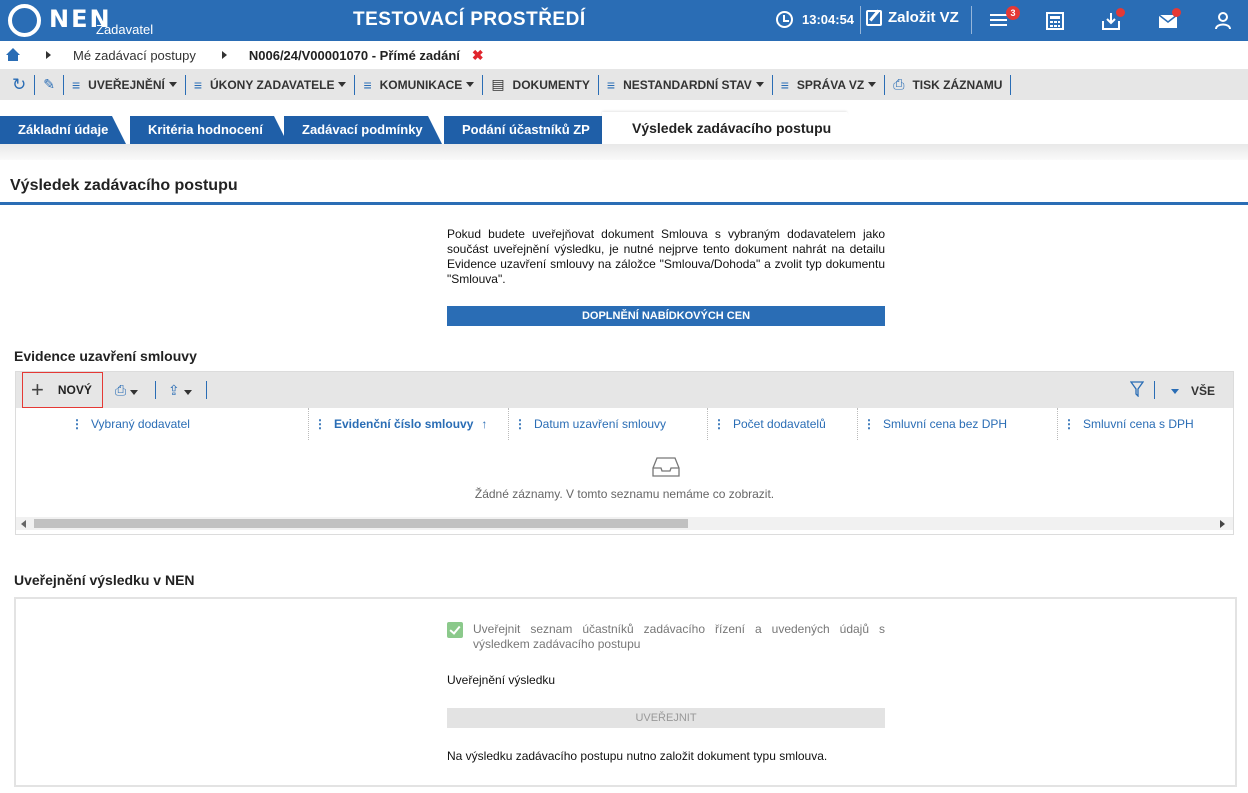 The image size is (1248, 793). What do you see at coordinates (354, 55) in the screenshot?
I see `breadcrumb-current: N006/24/V00001070 - Přímé zadání` at bounding box center [354, 55].